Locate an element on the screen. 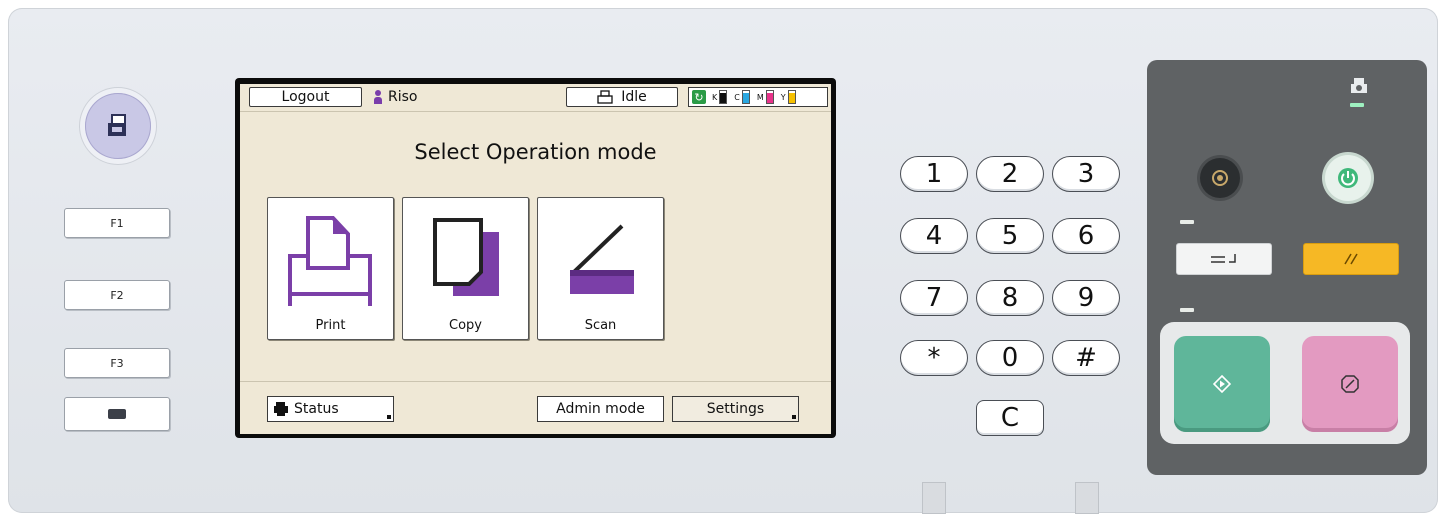  ink-m: M is located at coordinates (765, 97).